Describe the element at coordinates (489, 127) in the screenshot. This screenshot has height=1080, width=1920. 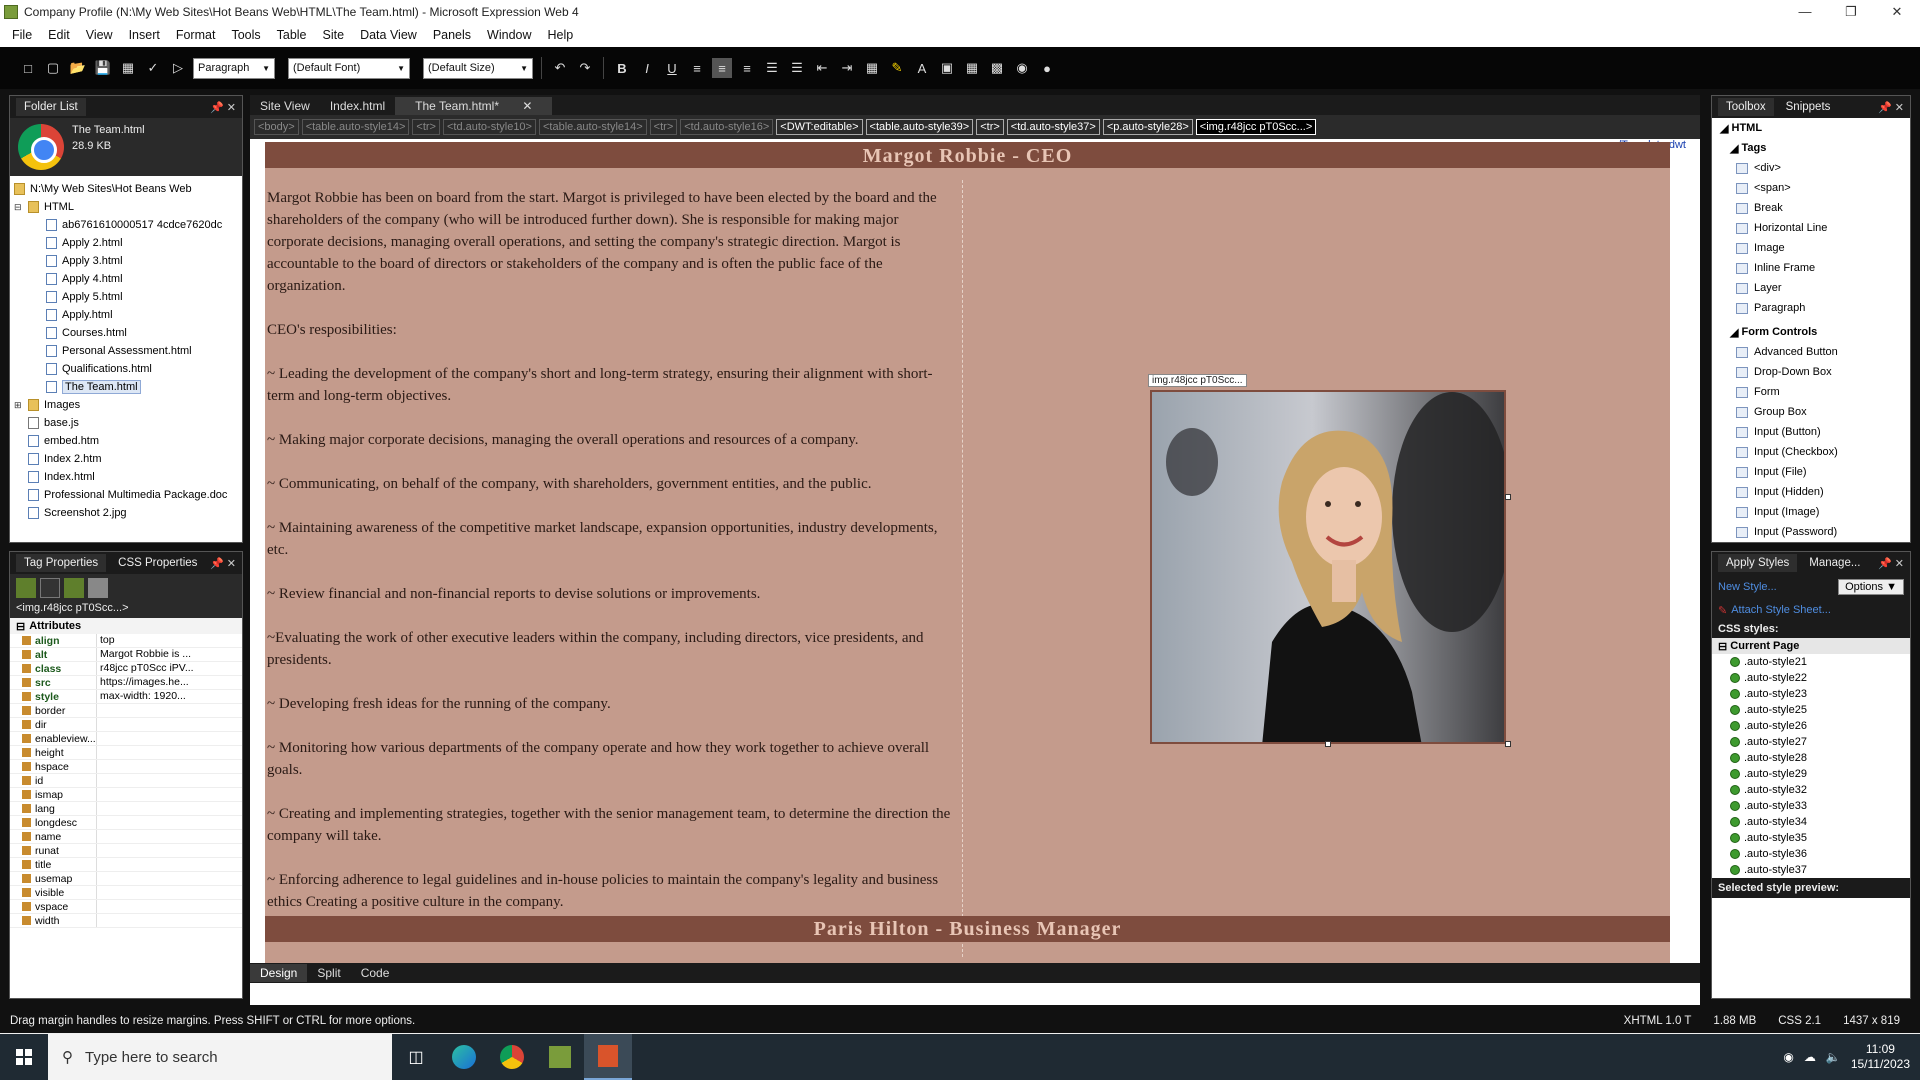
I see `tag-crumb: <td.auto-style10>` at that location.